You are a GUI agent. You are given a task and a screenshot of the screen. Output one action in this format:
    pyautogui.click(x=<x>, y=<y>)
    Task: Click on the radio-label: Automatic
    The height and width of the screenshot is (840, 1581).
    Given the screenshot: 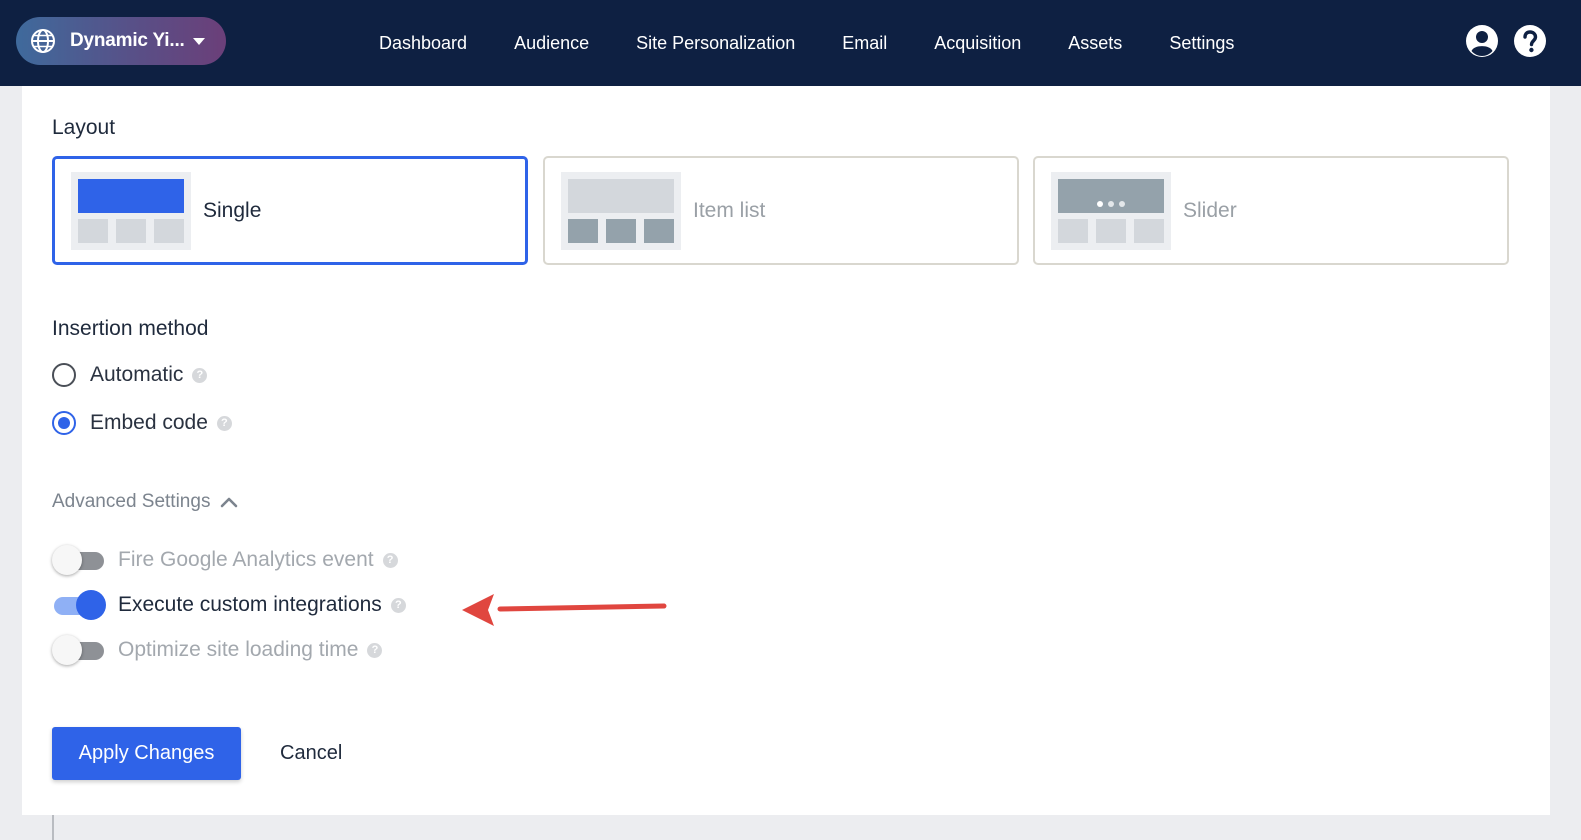 What is the action you would take?
    pyautogui.click(x=137, y=374)
    